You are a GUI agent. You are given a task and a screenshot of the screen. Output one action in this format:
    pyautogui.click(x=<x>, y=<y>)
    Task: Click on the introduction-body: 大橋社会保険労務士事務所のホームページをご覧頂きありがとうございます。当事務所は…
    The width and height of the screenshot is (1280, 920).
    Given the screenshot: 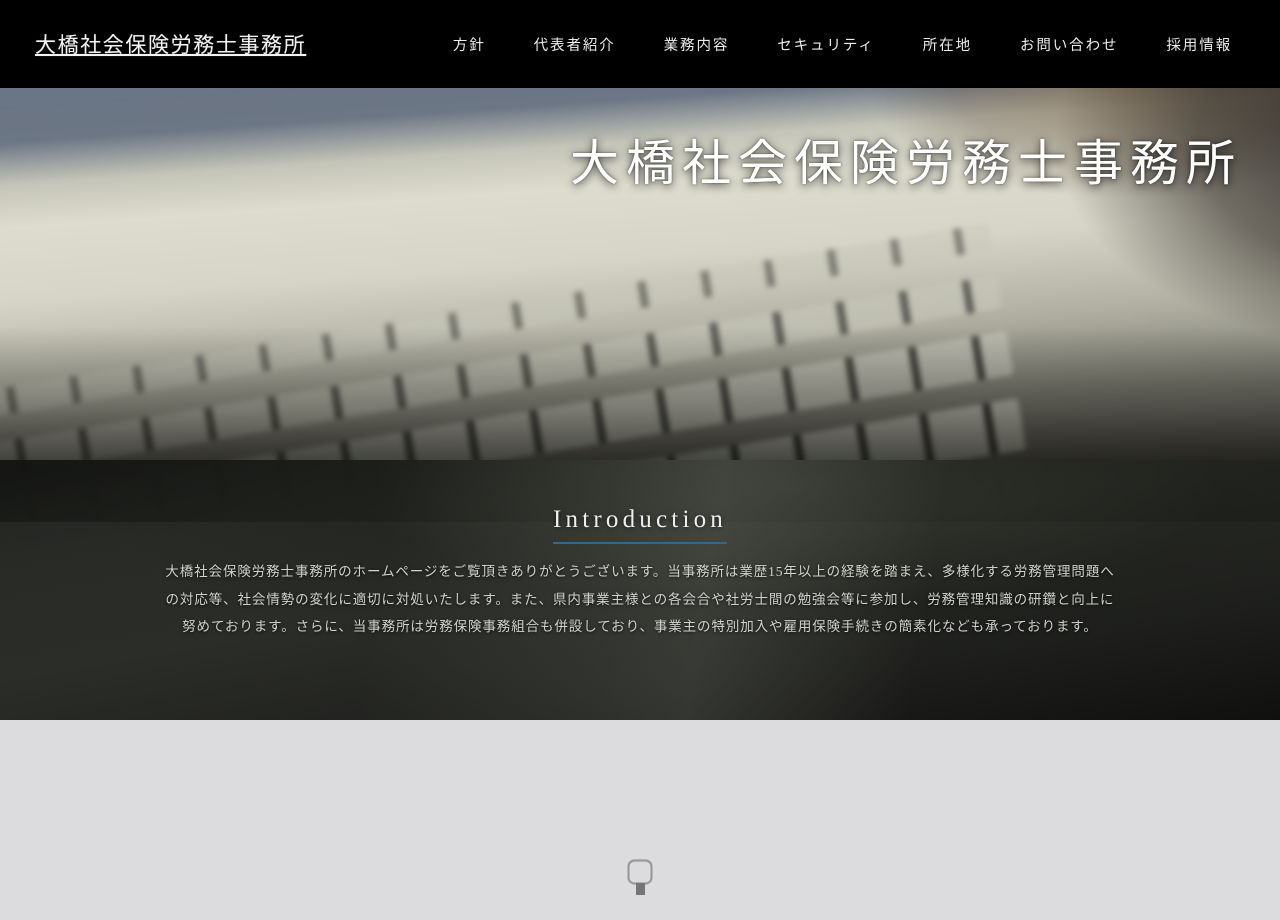 What is the action you would take?
    pyautogui.click(x=640, y=599)
    